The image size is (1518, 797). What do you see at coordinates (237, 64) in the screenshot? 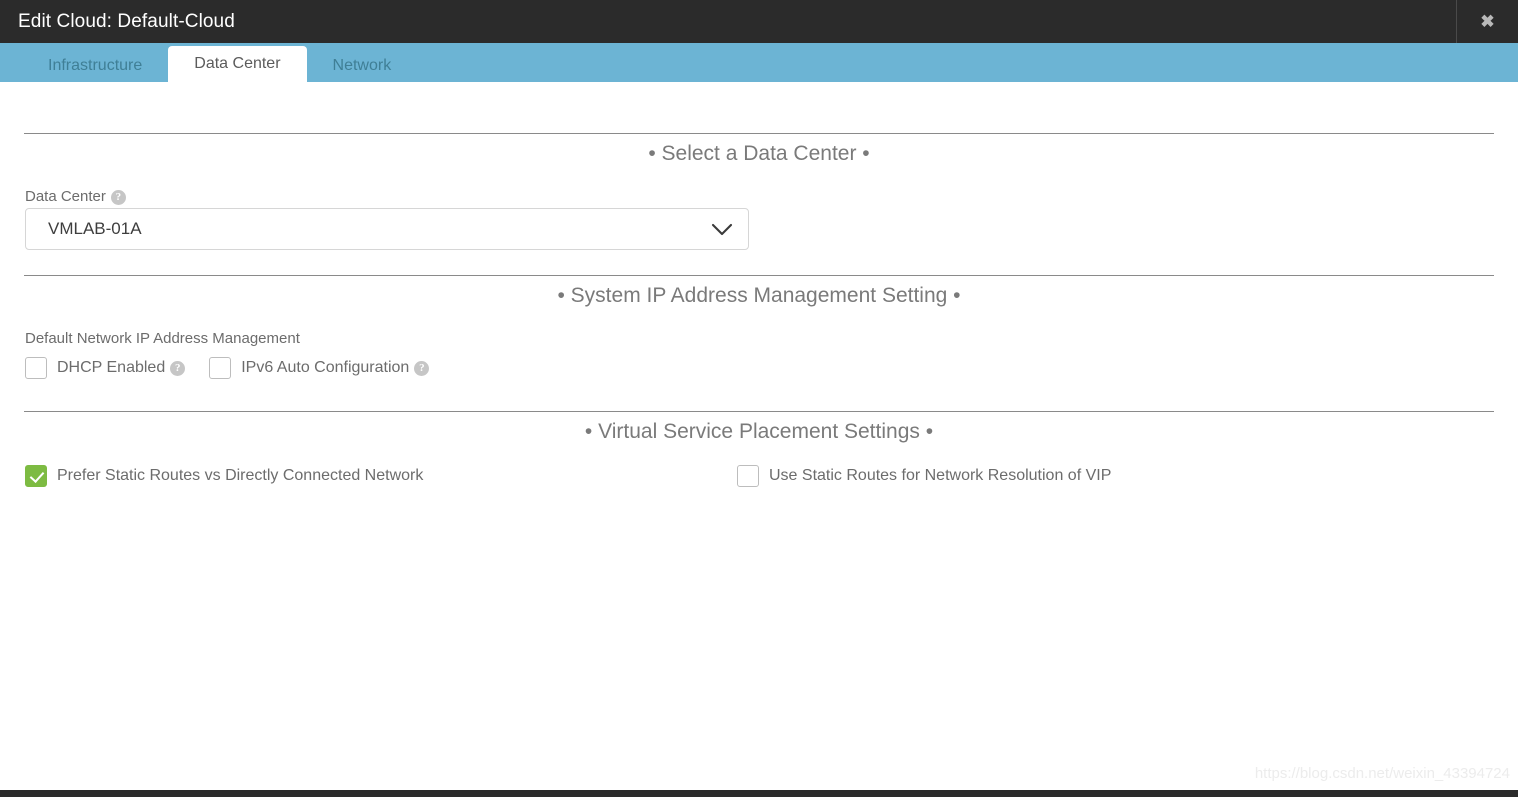
I see `tab-data-center: Data Center` at bounding box center [237, 64].